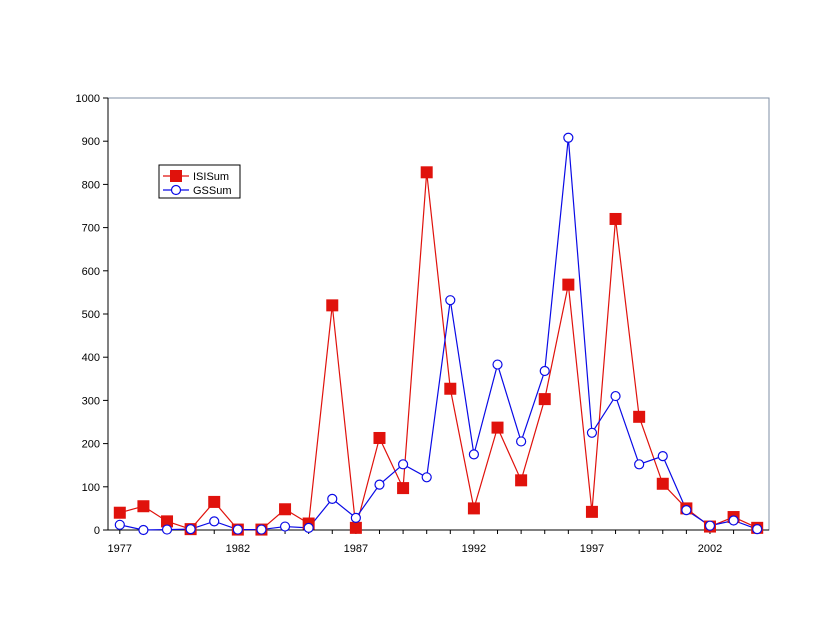 Image resolution: width=830 pixels, height=642 pixels. I want to click on legend-isisum-label: ISISum, so click(211, 177).